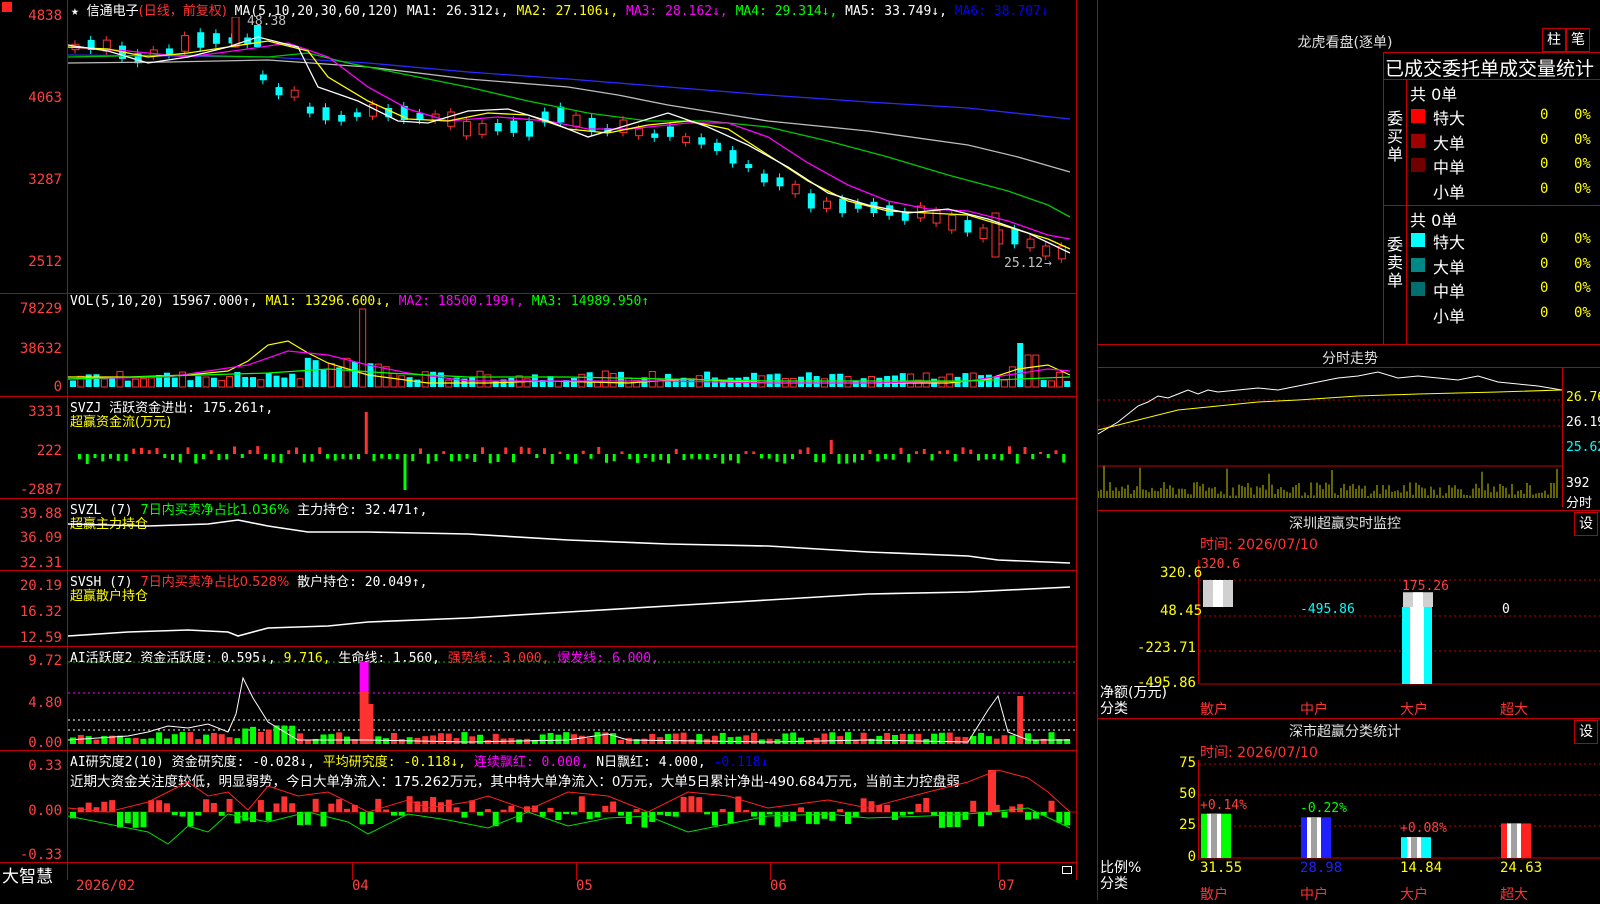 The width and height of the screenshot is (1600, 904). What do you see at coordinates (27, 874) in the screenshot?
I see `brand-logo: 大智慧` at bounding box center [27, 874].